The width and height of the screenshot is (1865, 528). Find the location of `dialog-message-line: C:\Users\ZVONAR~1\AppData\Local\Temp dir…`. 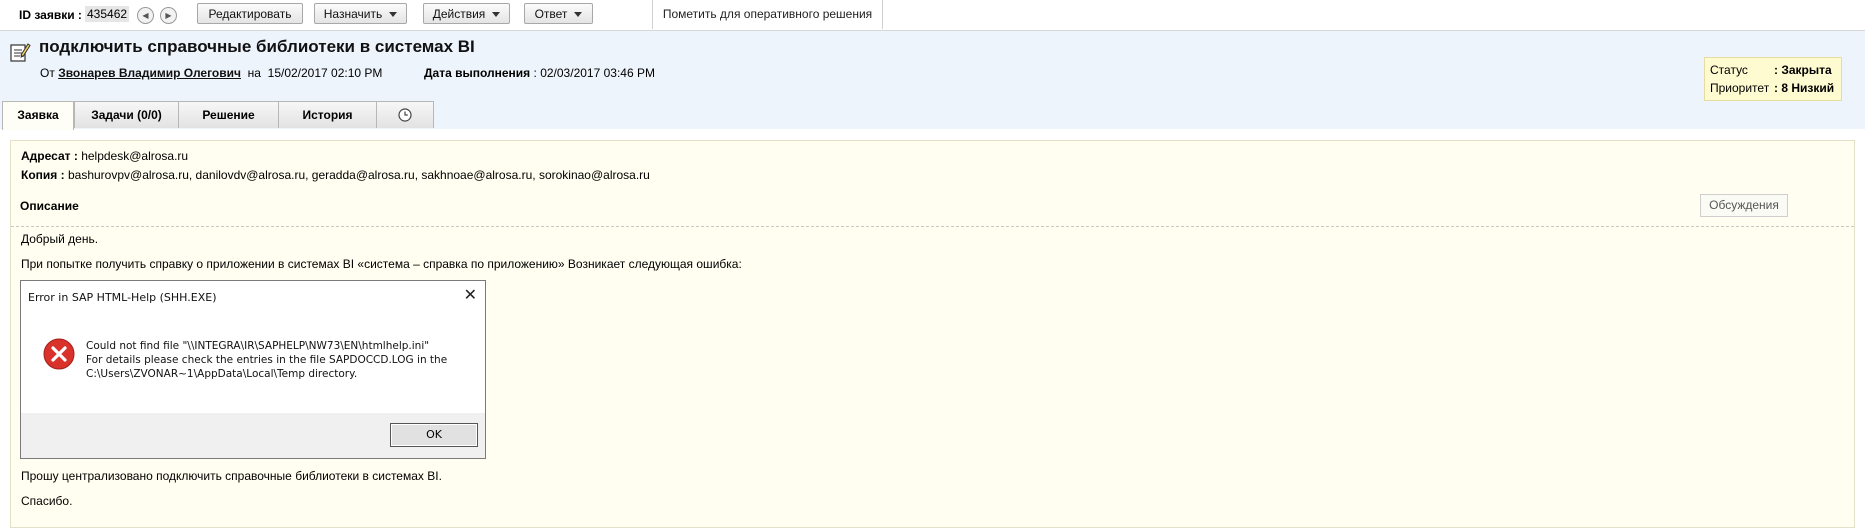

dialog-message-line: C:\Users\ZVONAR~1\AppData\Local\Temp dir… is located at coordinates (222, 374).